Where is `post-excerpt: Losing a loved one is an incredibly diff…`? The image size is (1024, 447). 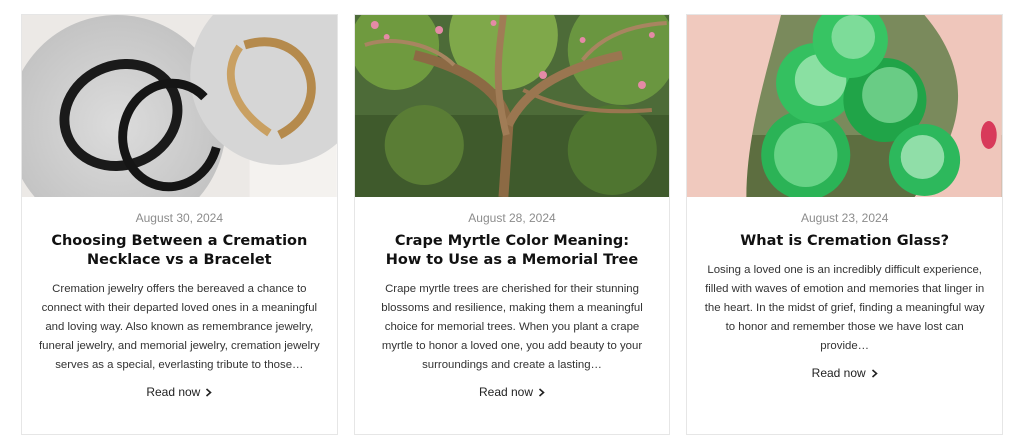
post-excerpt: Losing a loved one is an incredibly diff… is located at coordinates (844, 308).